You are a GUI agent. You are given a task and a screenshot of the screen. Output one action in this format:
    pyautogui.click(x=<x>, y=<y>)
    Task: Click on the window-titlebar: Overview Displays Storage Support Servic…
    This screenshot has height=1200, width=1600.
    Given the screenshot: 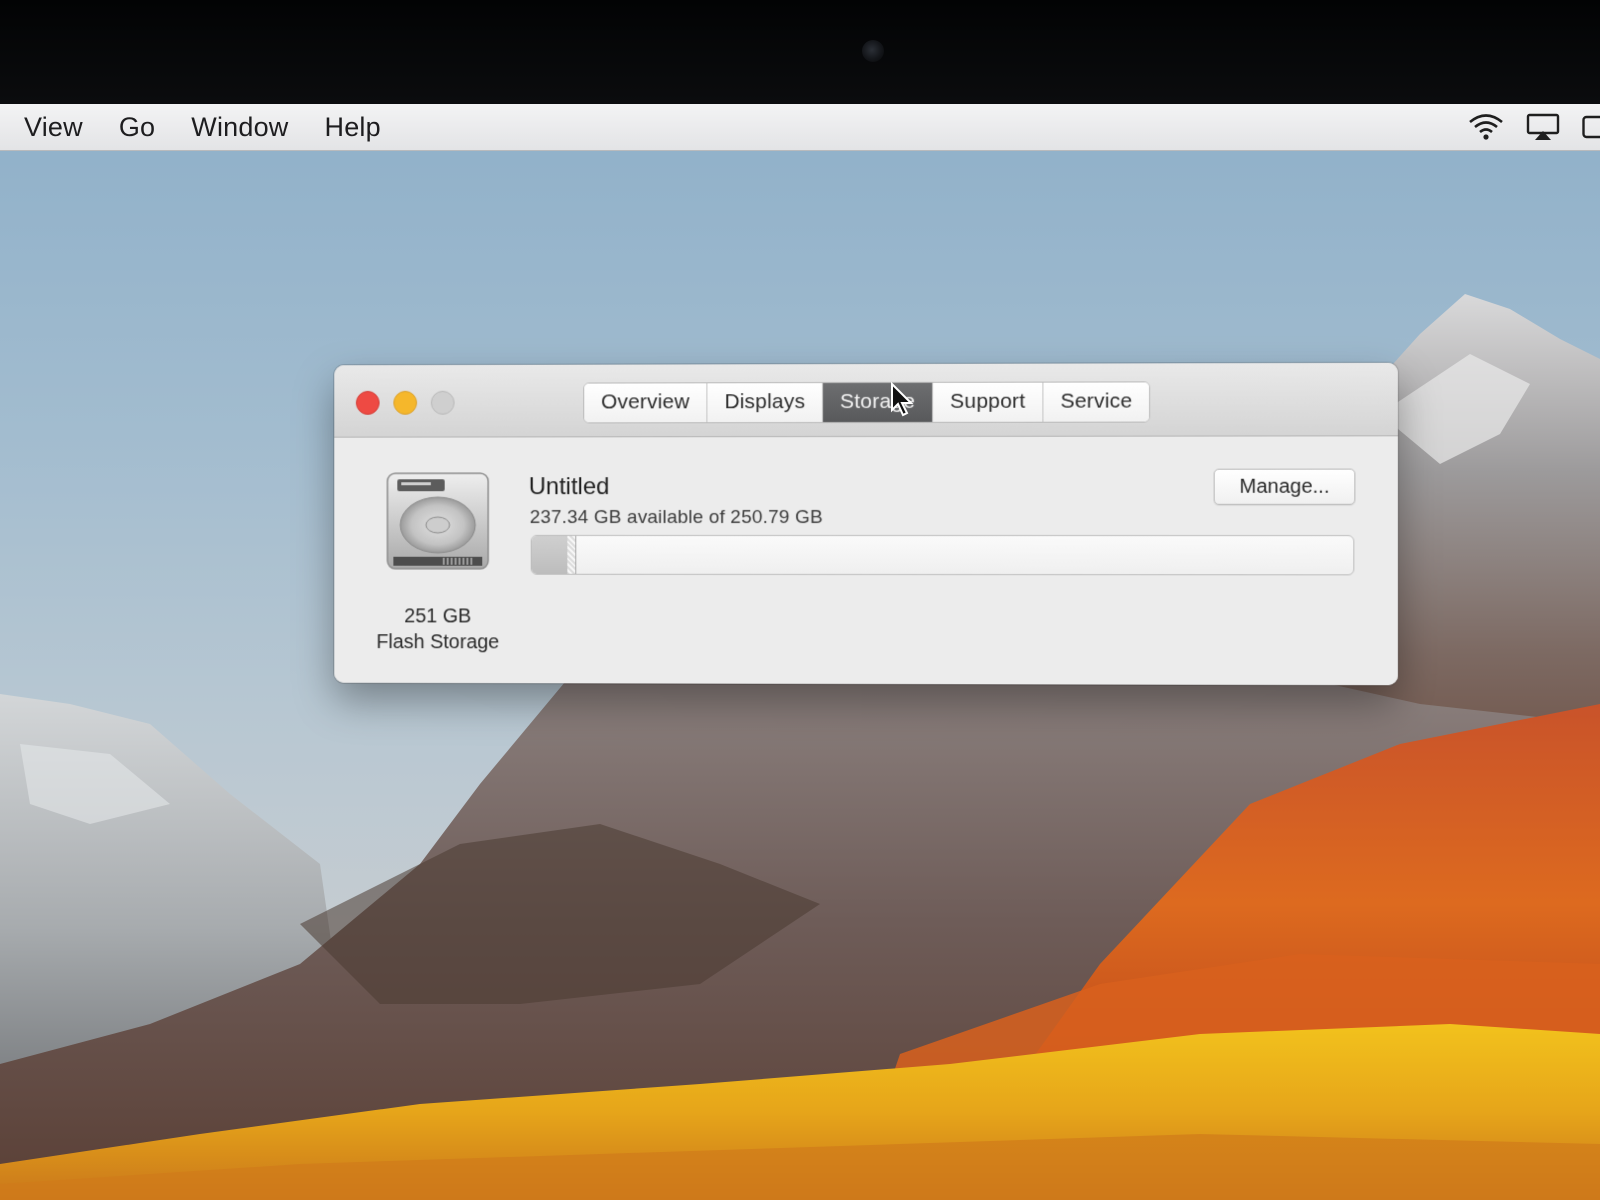 What is the action you would take?
    pyautogui.click(x=866, y=400)
    